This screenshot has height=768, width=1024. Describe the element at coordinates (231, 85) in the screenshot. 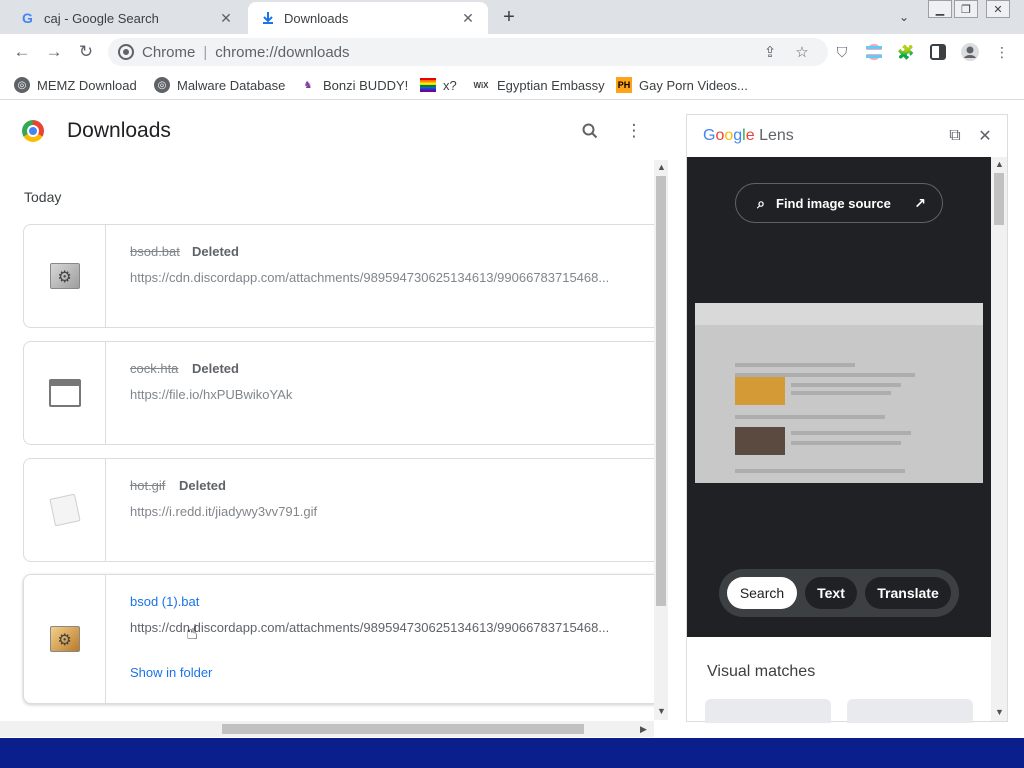

I see `bookmark-label: Malware Database` at that location.